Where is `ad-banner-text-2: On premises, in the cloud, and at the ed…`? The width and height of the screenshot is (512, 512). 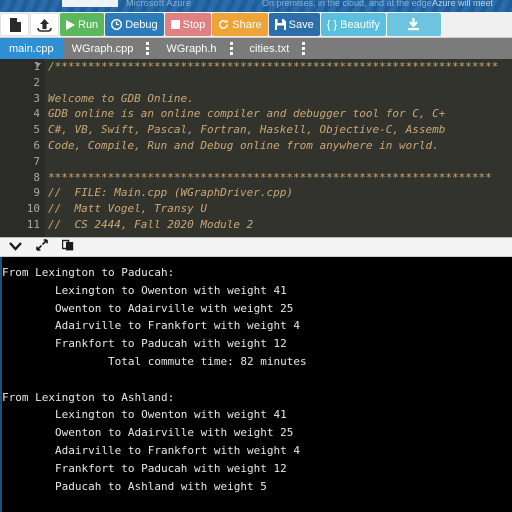
ad-banner-text-2: On premises, in the cloud, and at the ed… is located at coordinates (347, 4).